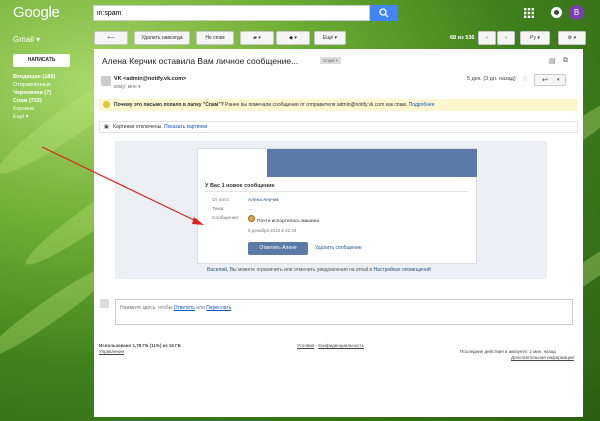 The width and height of the screenshot is (600, 421). Describe the element at coordinates (565, 61) in the screenshot. I see `new-window-icon: ⧉` at that location.